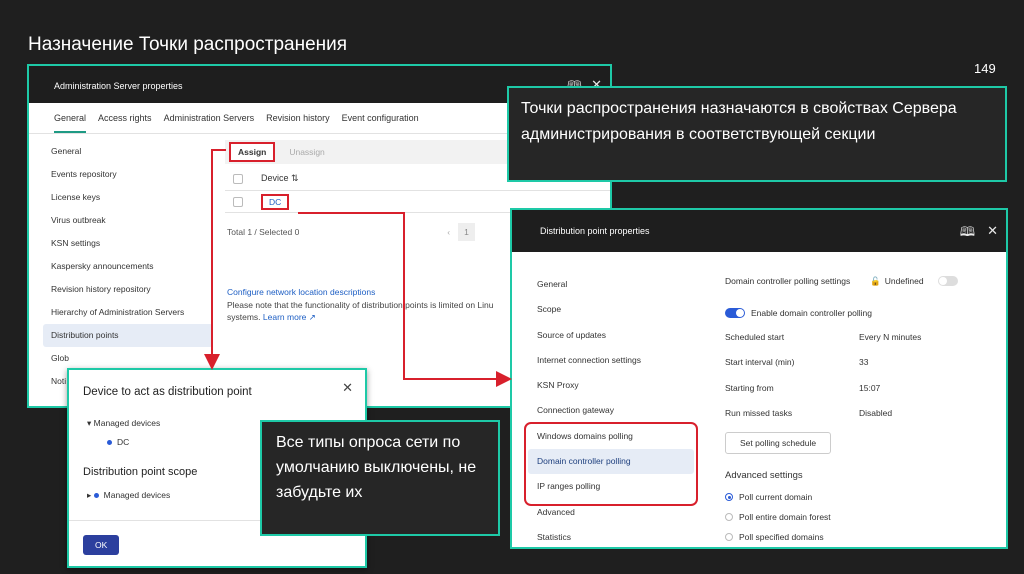  What do you see at coordinates (380, 123) in the screenshot?
I see `tab-event-configuration: Event configuration` at bounding box center [380, 123].